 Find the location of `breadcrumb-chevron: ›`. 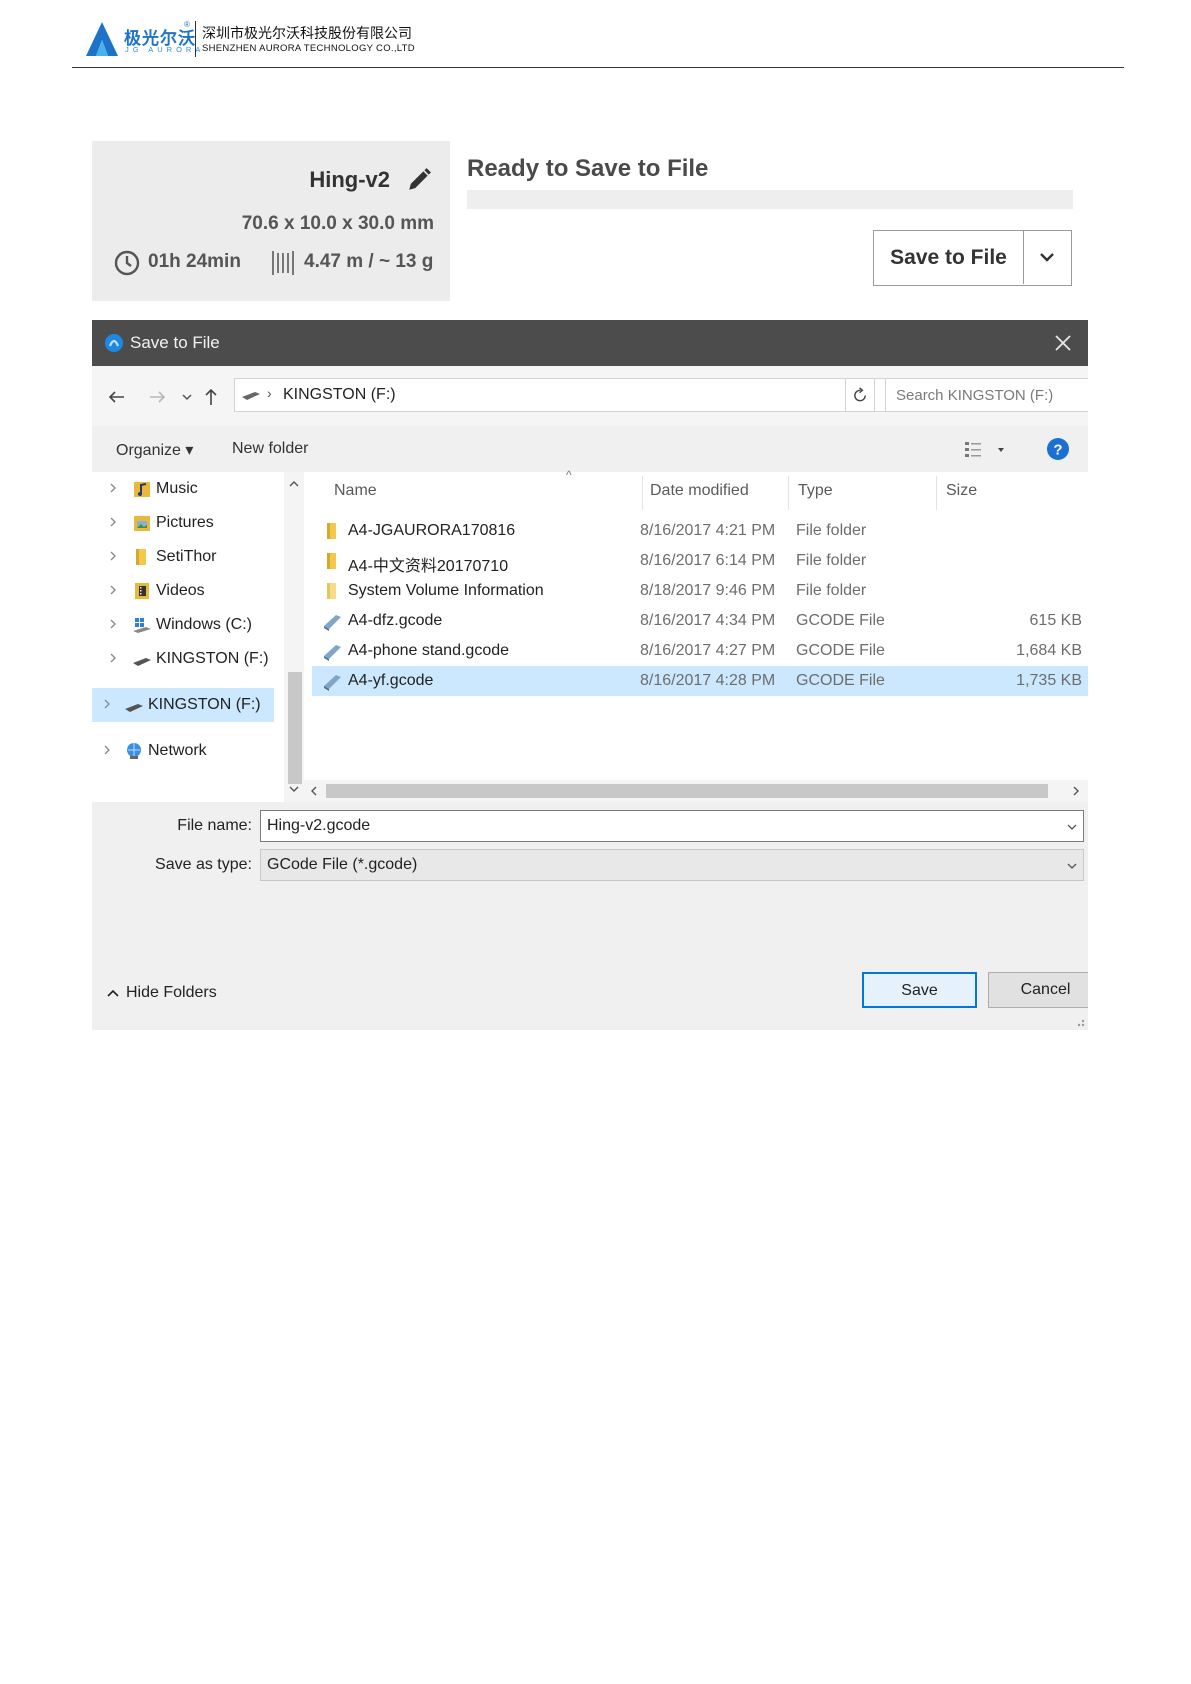

breadcrumb-chevron: › is located at coordinates (269, 393).